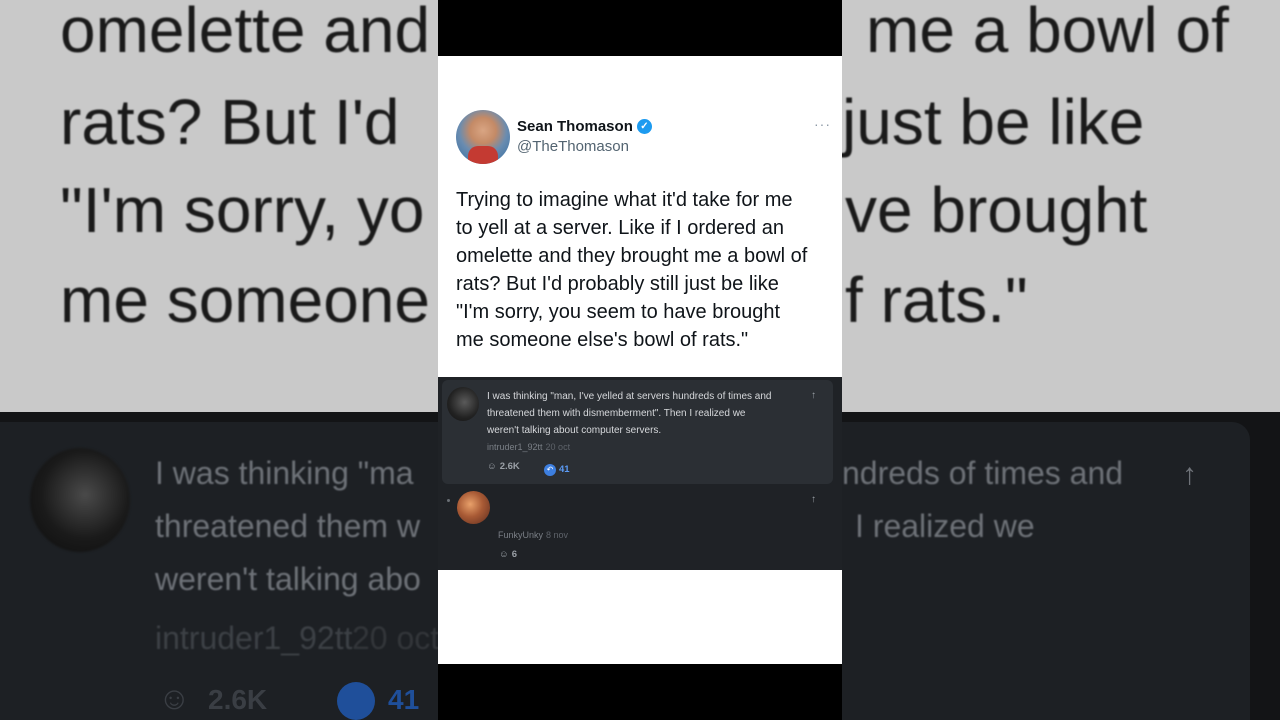 Image resolution: width=1280 pixels, height=720 pixels. What do you see at coordinates (575, 126) in the screenshot?
I see `display-name: Sean Thomason` at bounding box center [575, 126].